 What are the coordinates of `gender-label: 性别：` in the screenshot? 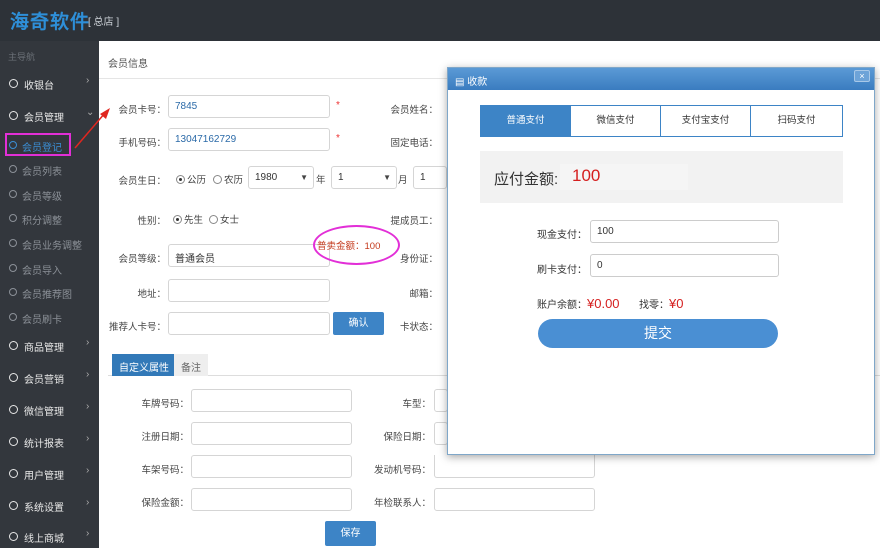 It's located at (151, 221).